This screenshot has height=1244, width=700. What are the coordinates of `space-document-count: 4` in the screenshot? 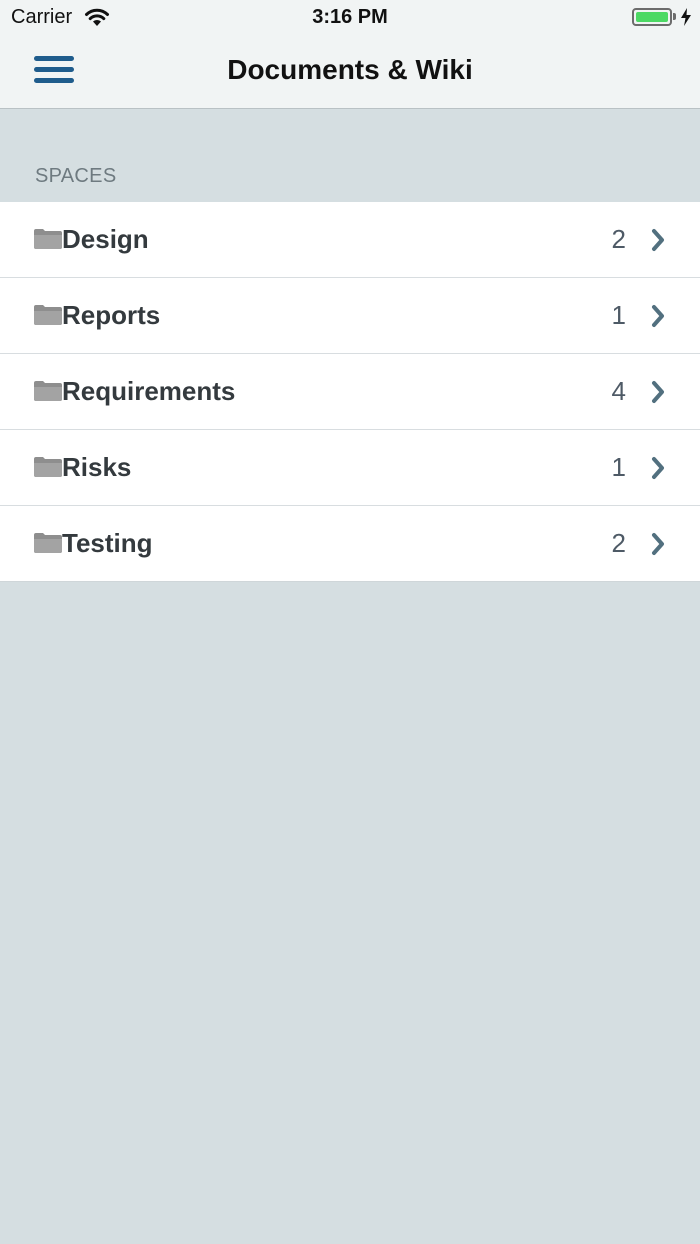 It's located at (618, 391).